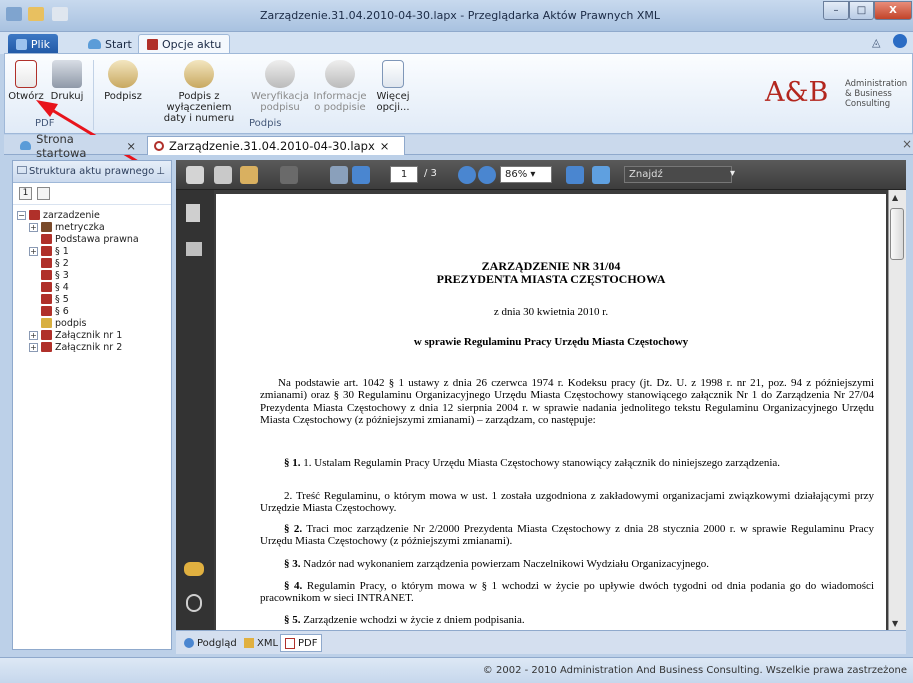 This screenshot has width=913, height=683. I want to click on quick-access-icon, so click(60, 14).